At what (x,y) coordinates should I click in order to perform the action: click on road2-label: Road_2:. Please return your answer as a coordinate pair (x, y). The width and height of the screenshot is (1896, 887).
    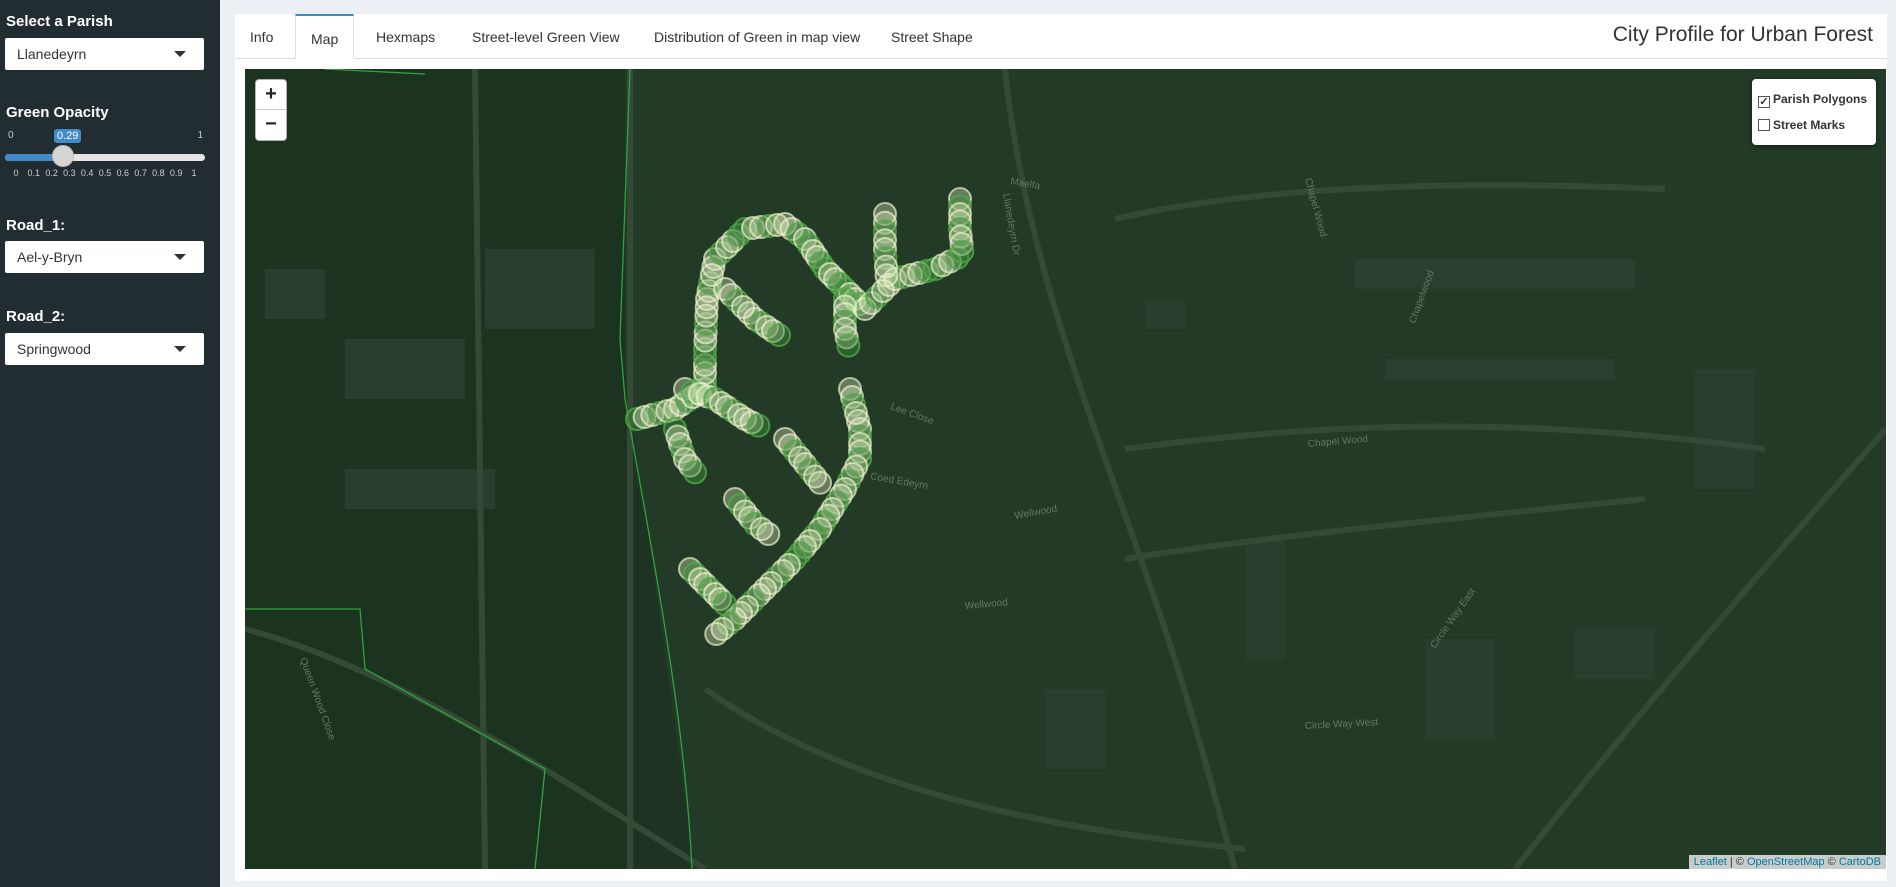
    Looking at the image, I should click on (36, 316).